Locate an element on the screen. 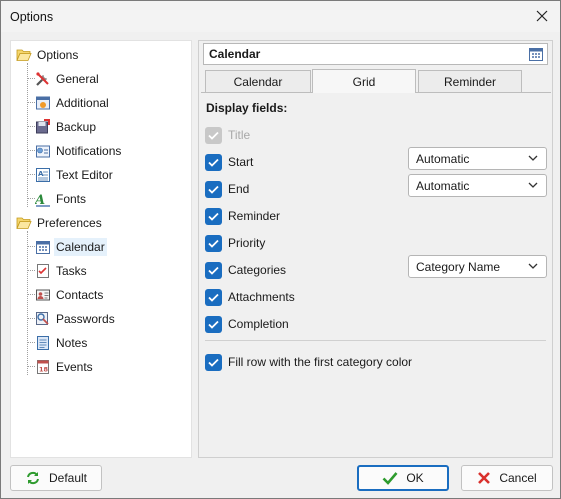  field-start-checkbox: Start is located at coordinates (229, 162).